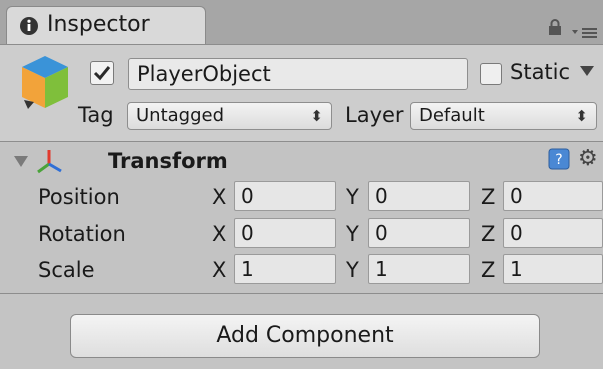  What do you see at coordinates (419, 269) in the screenshot?
I see `scale-y-field: 1` at bounding box center [419, 269].